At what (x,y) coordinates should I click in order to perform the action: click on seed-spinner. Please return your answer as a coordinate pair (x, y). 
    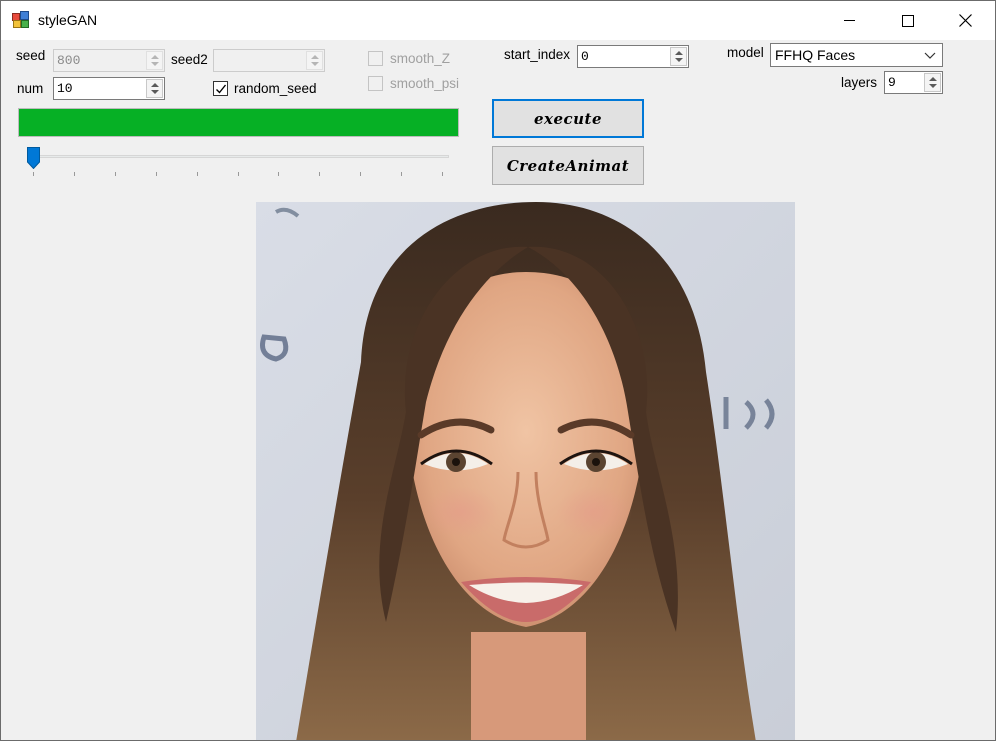
    Looking at the image, I should click on (154, 60).